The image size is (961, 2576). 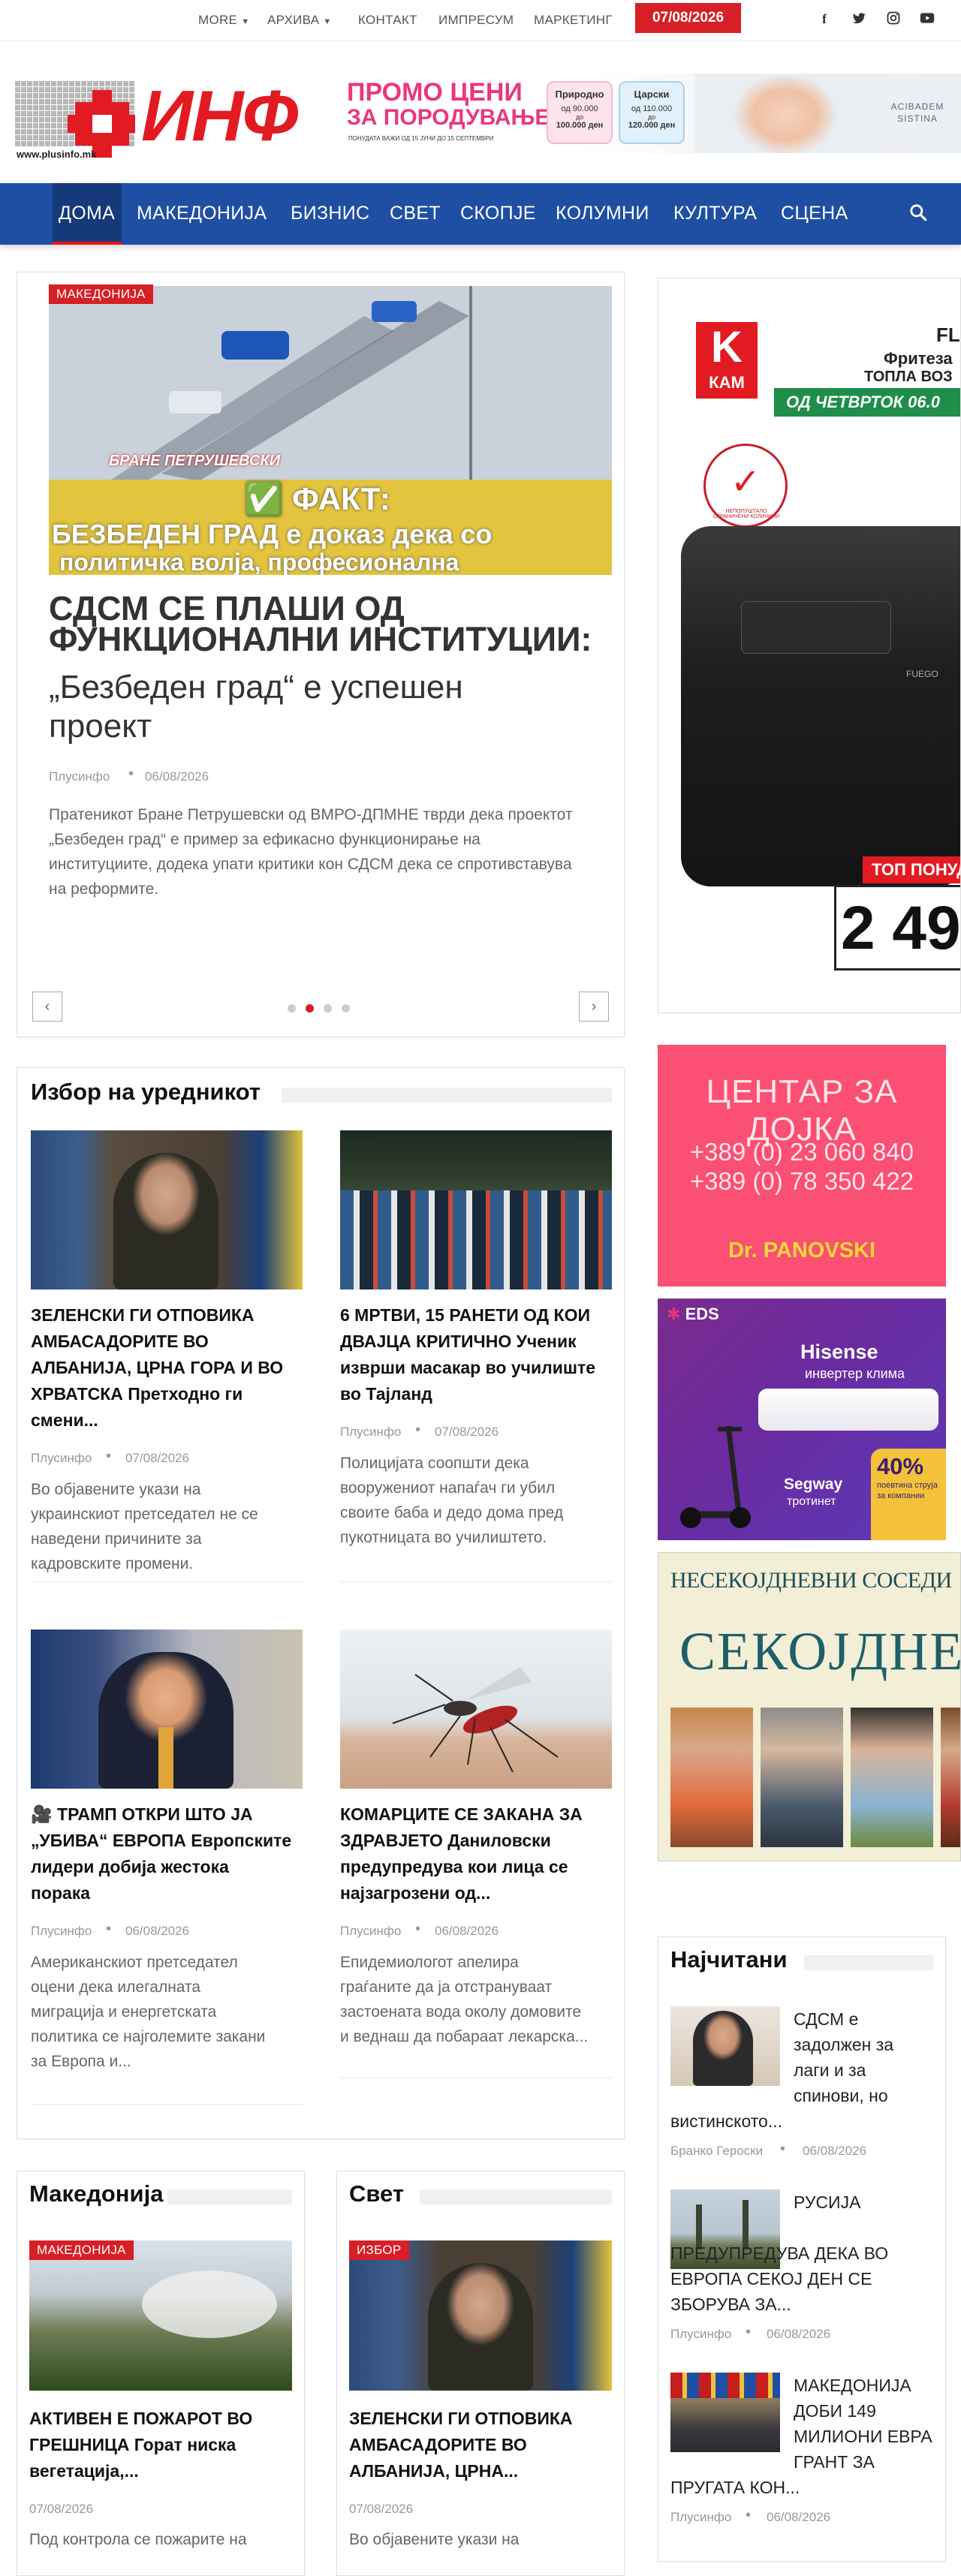 I want to click on excerpt-line: украинскиот претседател не се, so click(x=144, y=1514).